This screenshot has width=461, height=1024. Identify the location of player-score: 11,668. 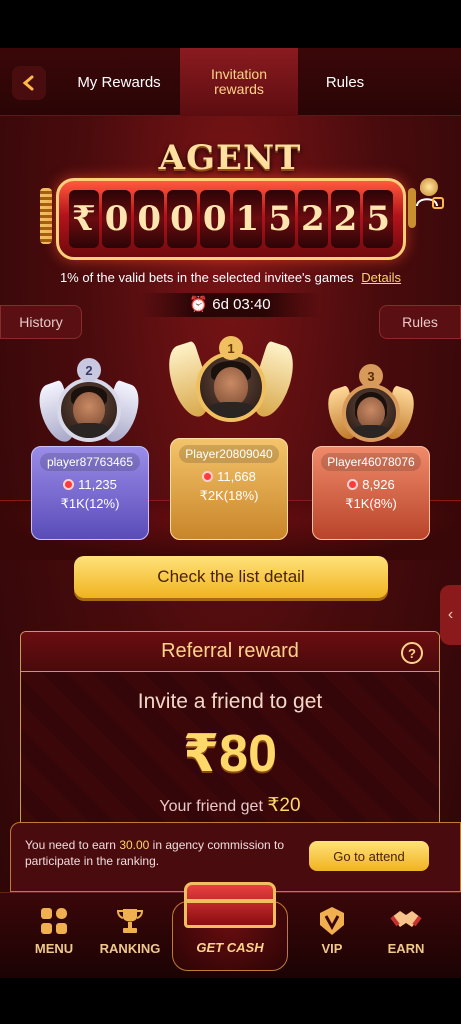
(236, 476).